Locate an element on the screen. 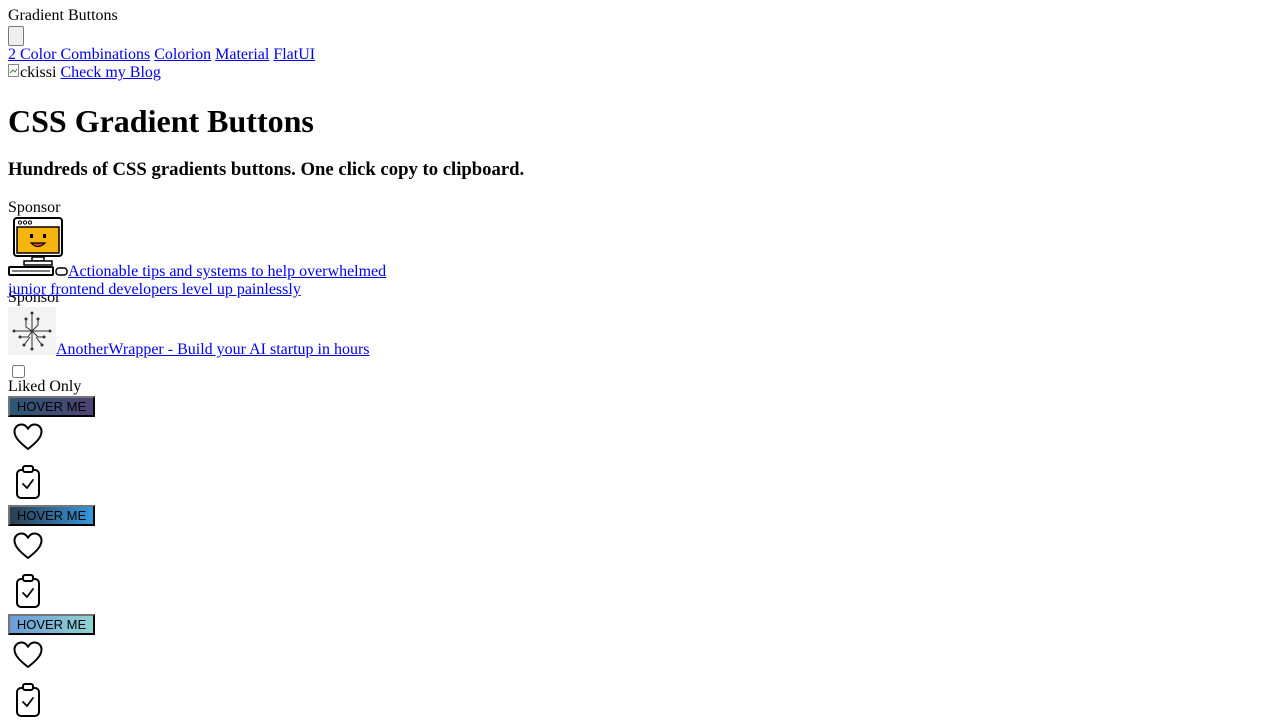  nav-link-flatui: FlatUI is located at coordinates (294, 54).